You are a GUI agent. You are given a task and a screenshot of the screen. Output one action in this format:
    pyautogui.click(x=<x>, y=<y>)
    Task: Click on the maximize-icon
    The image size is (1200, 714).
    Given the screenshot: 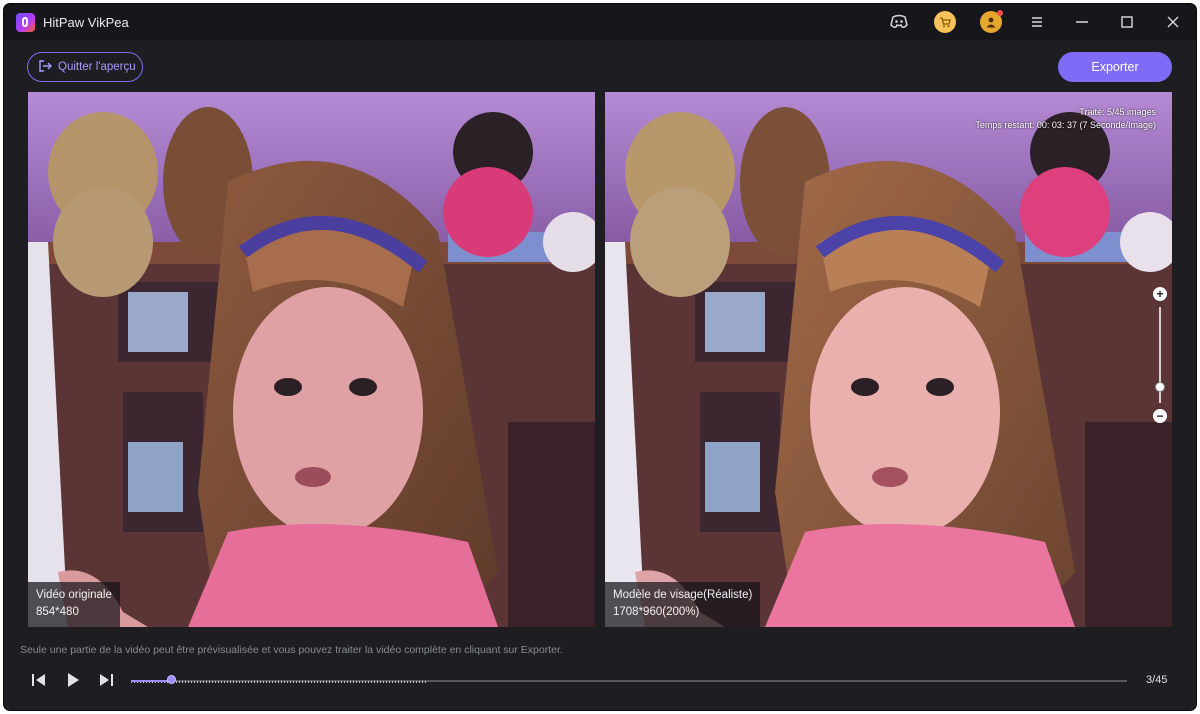 What is the action you would take?
    pyautogui.click(x=1127, y=22)
    